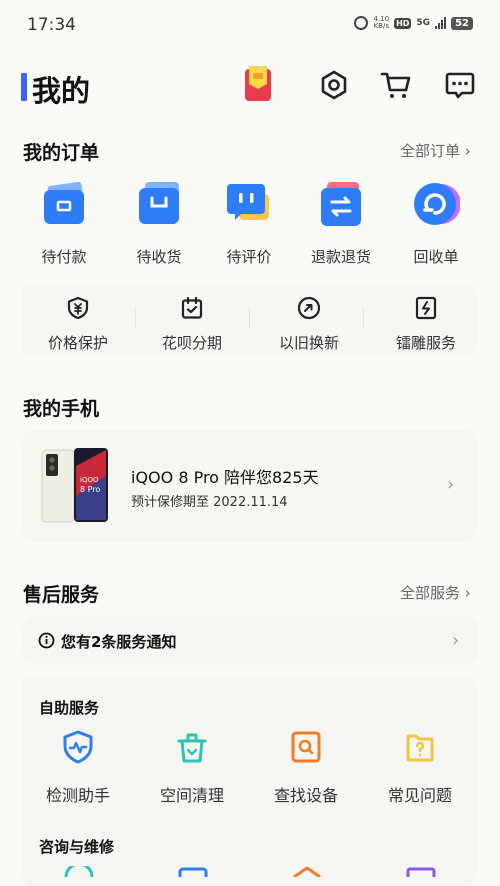 The width and height of the screenshot is (500, 886). I want to click on store-icon, so click(307, 871).